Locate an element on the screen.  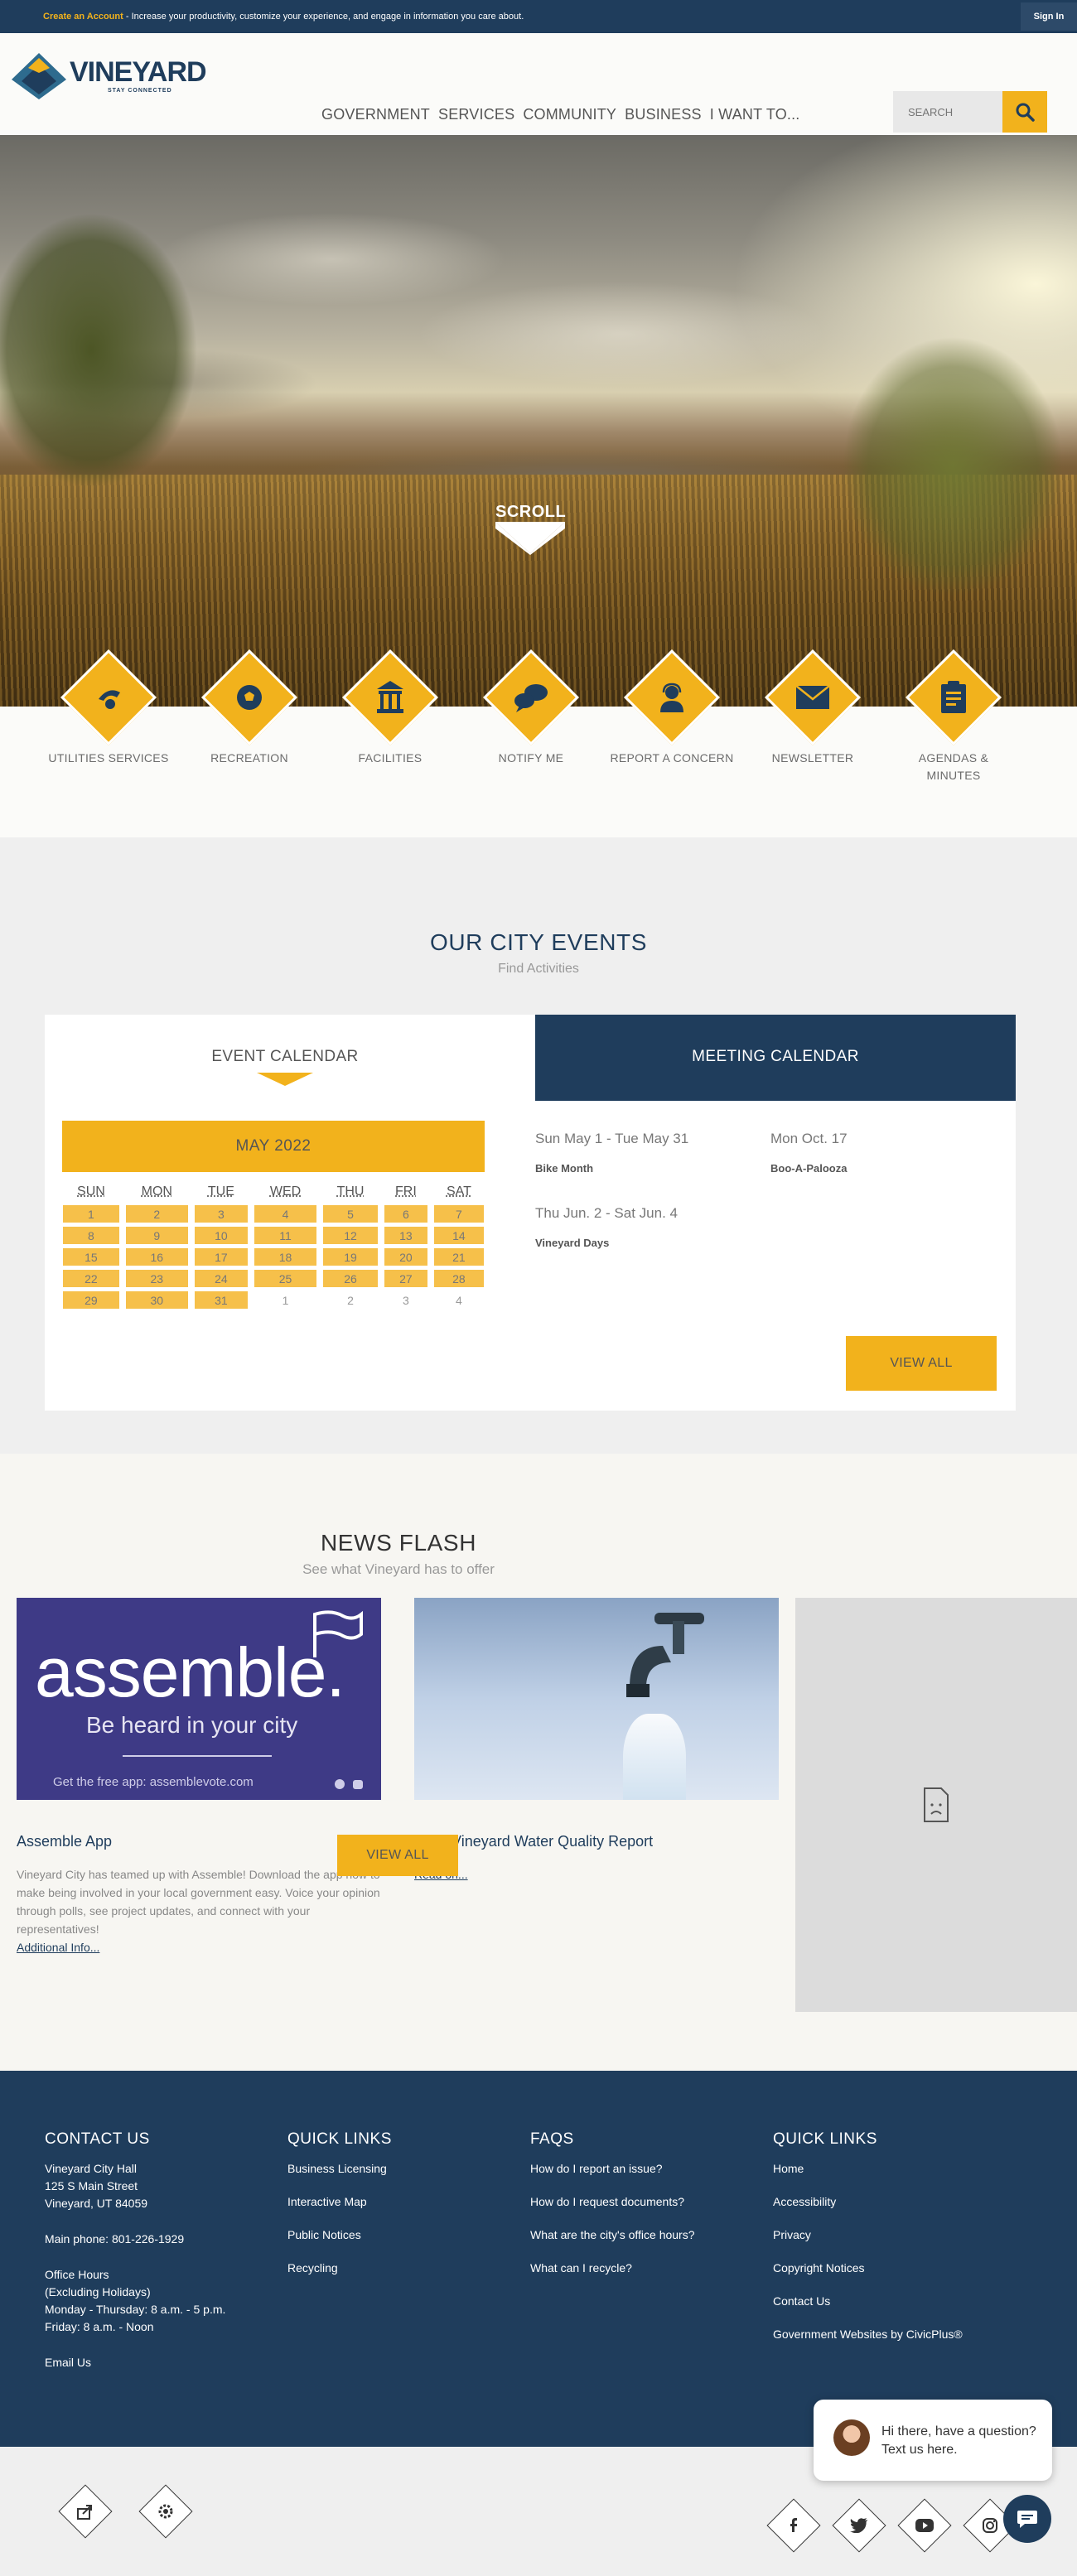
quick-link-report-concern: REPORT A CONCERN is located at coordinates (672, 715).